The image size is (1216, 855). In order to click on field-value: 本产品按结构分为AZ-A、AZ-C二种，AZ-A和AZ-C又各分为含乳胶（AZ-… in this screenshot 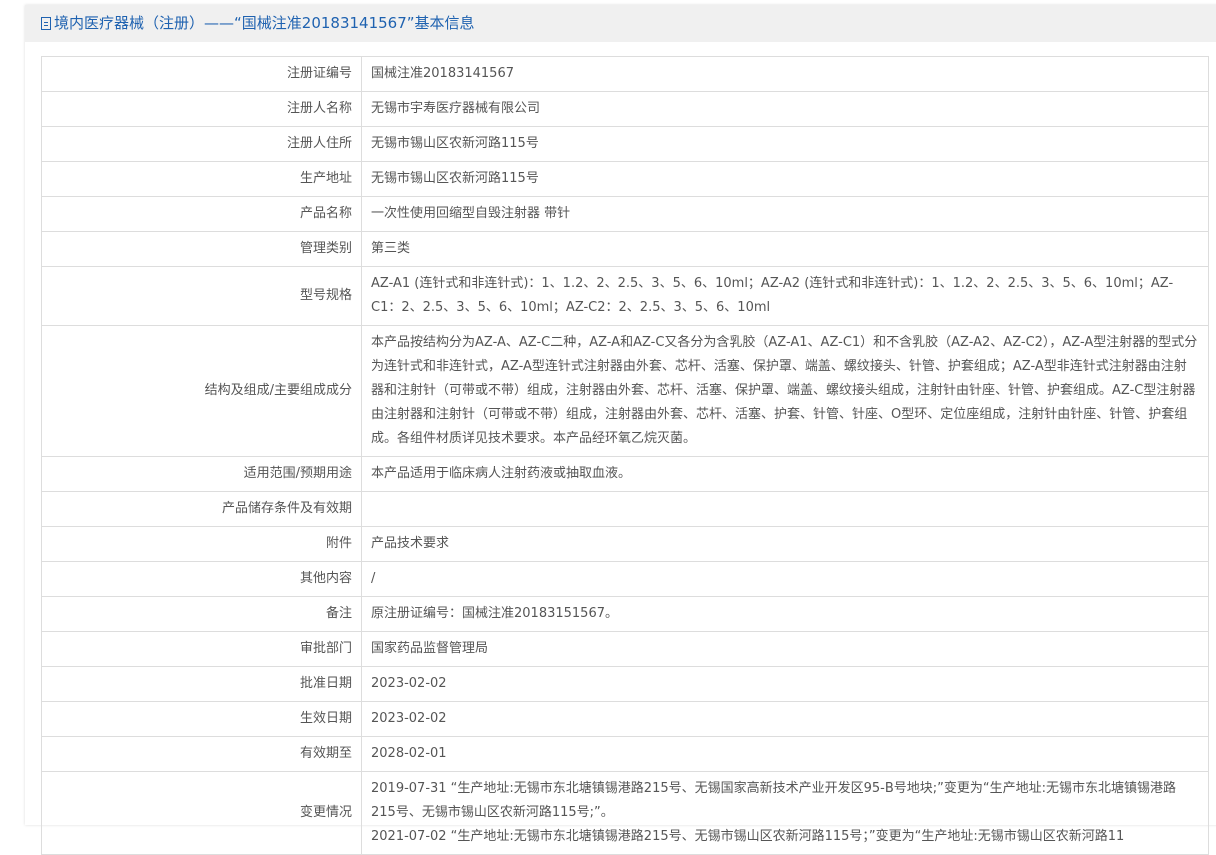, I will do `click(785, 391)`.